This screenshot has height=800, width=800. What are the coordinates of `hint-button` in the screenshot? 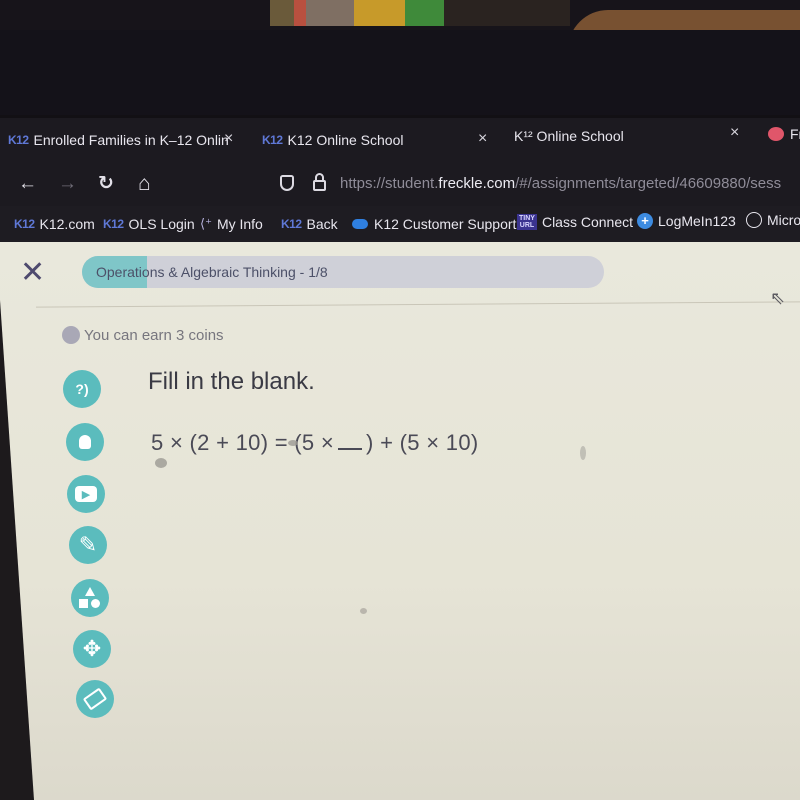 It's located at (85, 442).